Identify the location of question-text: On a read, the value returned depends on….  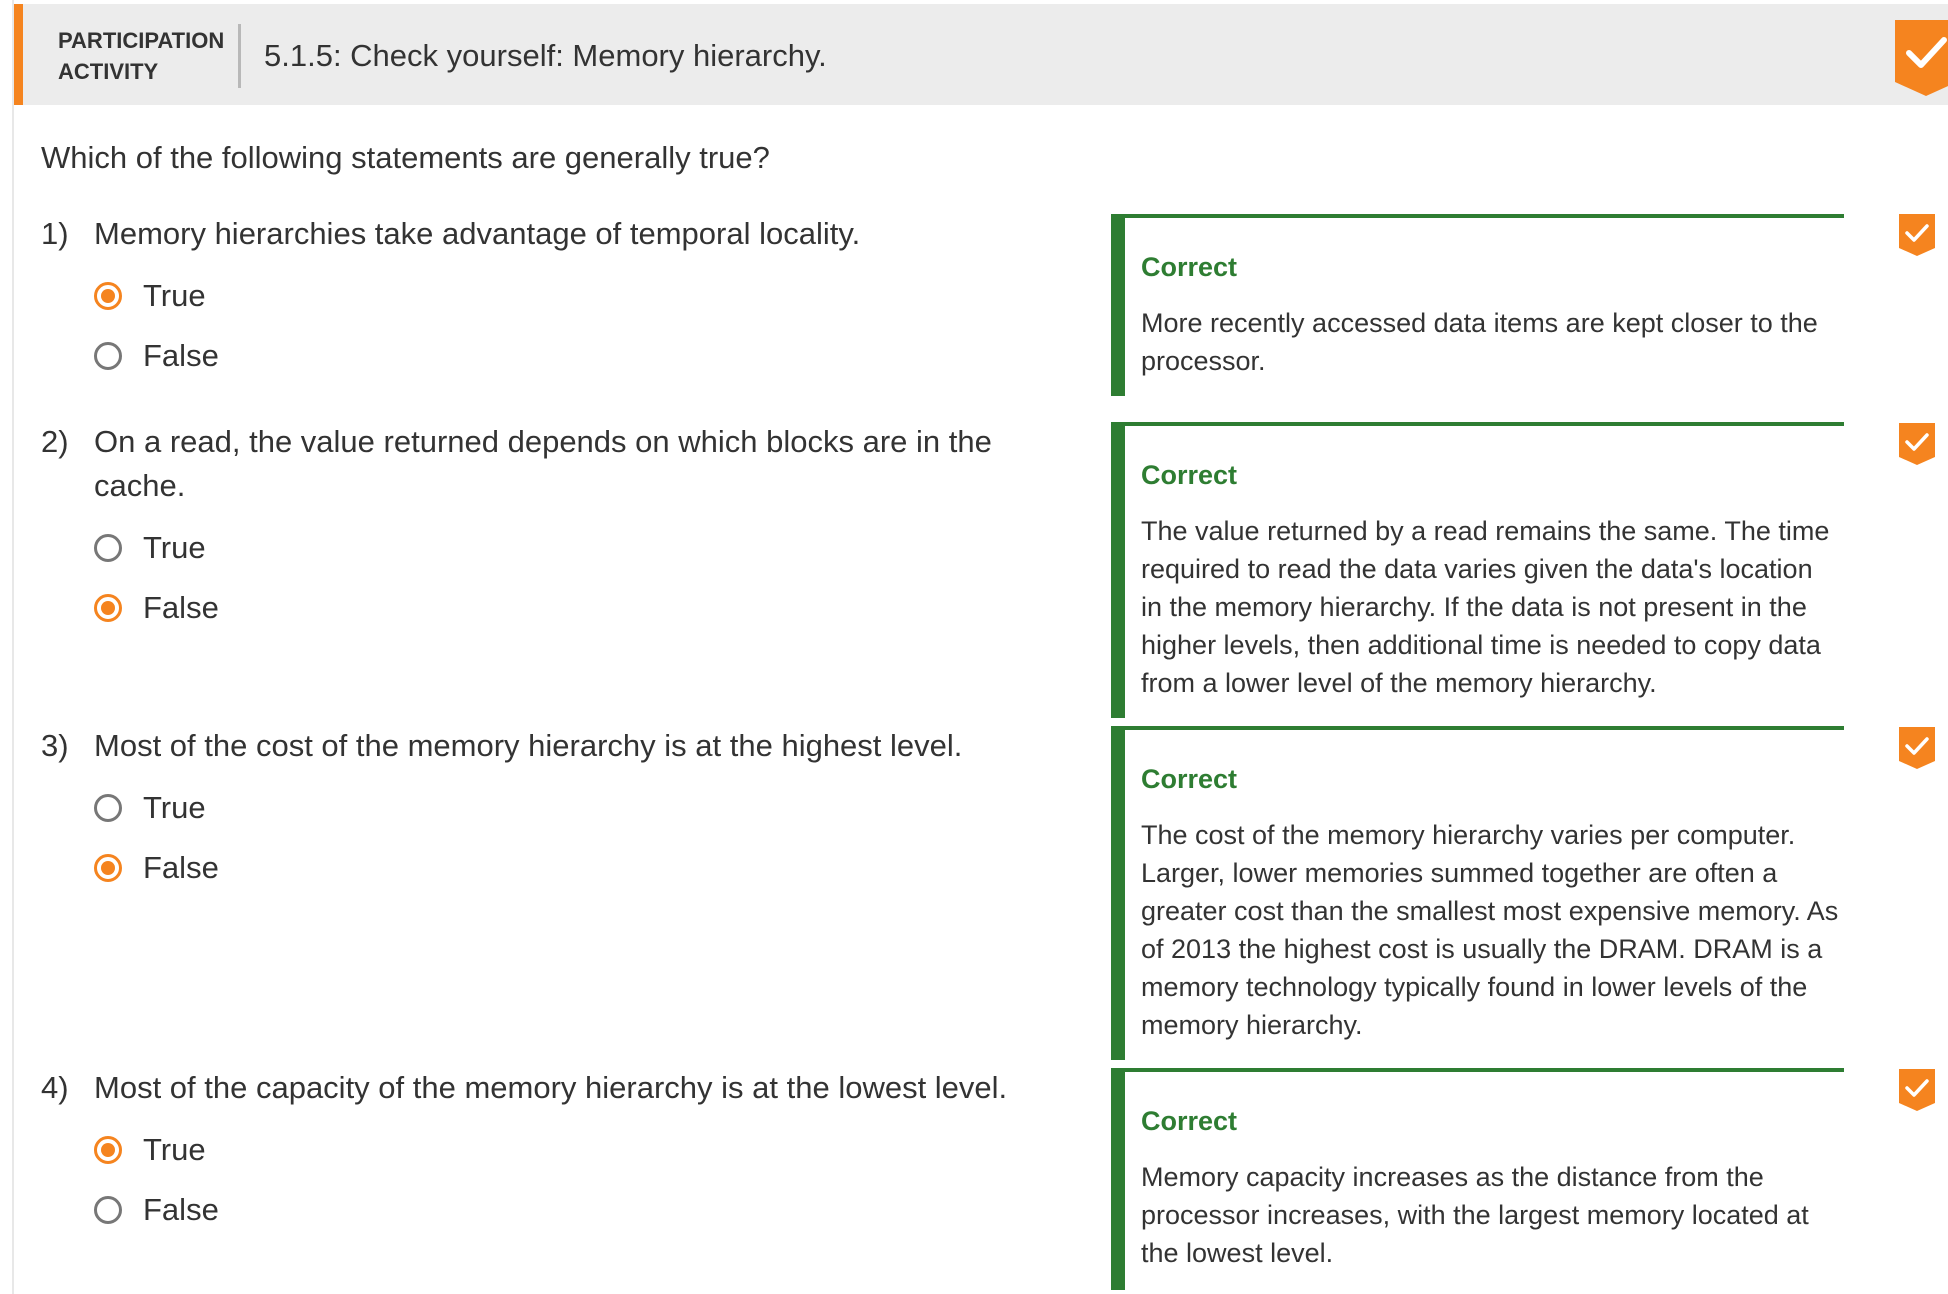
(543, 463).